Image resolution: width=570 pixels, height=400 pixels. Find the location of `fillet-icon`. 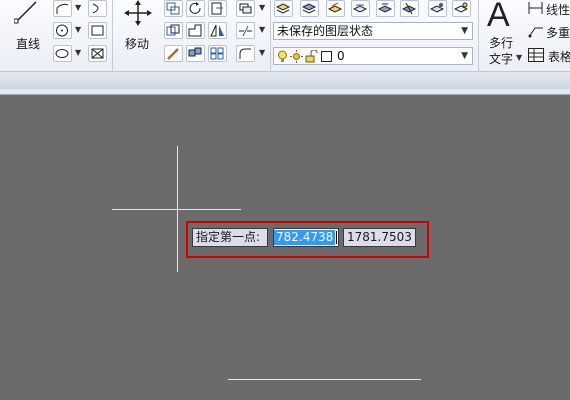

fillet-icon is located at coordinates (245, 53).